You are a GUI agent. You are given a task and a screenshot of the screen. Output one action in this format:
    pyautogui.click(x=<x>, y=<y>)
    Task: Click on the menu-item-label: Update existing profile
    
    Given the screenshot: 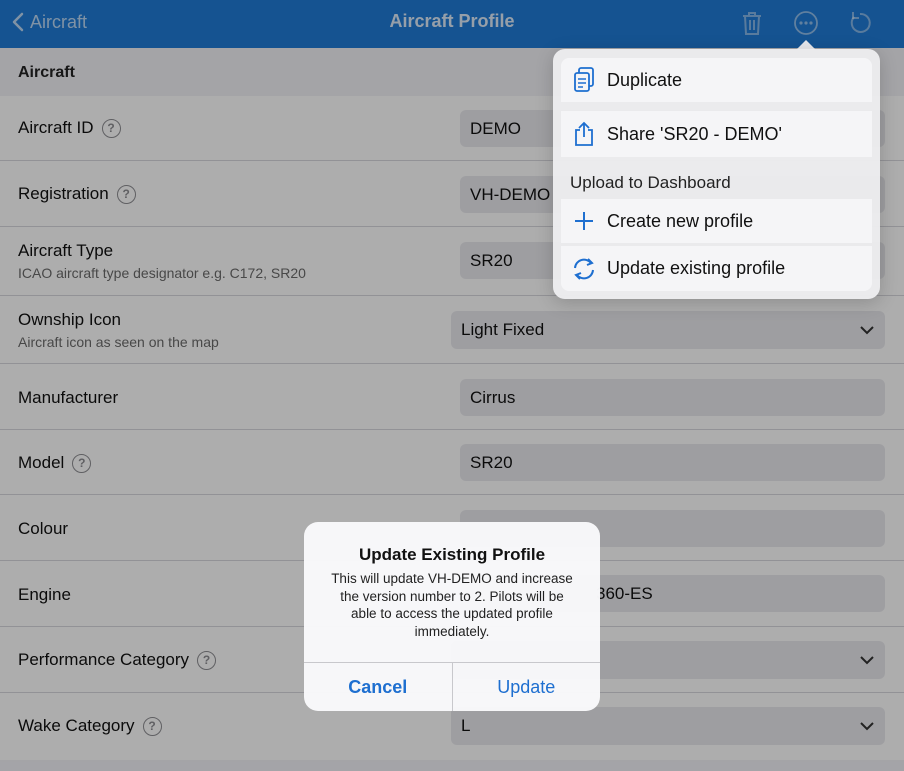 What is the action you would take?
    pyautogui.click(x=696, y=268)
    